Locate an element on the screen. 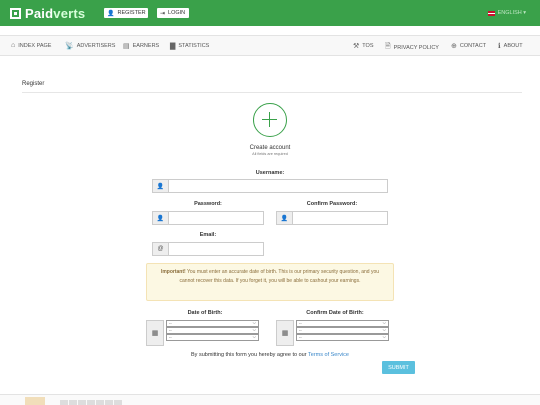  login-icon: ⇥ is located at coordinates (163, 13).